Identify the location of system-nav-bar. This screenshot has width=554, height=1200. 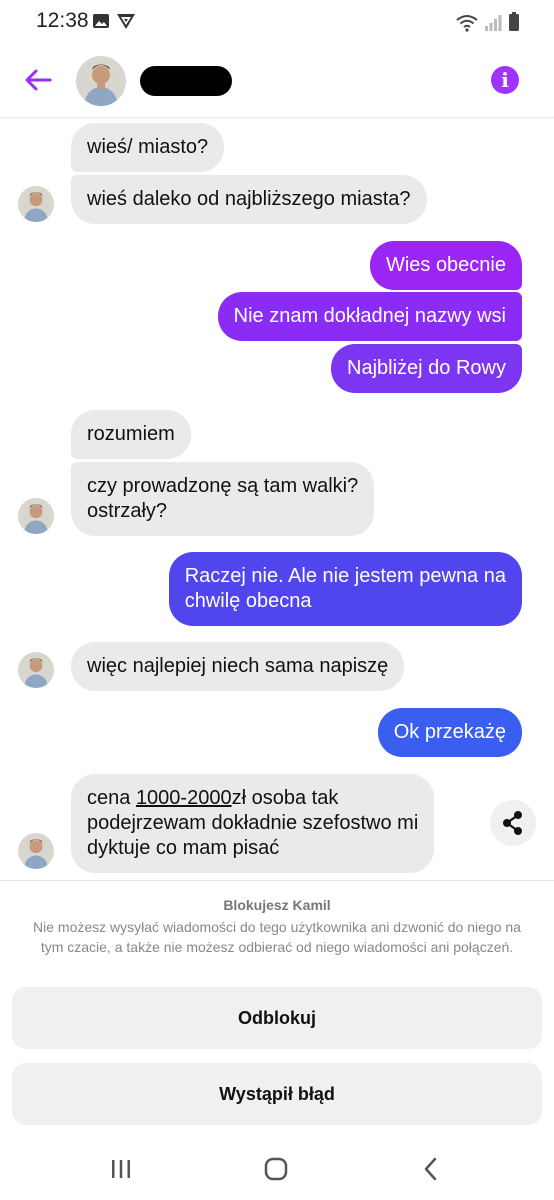
(277, 1170).